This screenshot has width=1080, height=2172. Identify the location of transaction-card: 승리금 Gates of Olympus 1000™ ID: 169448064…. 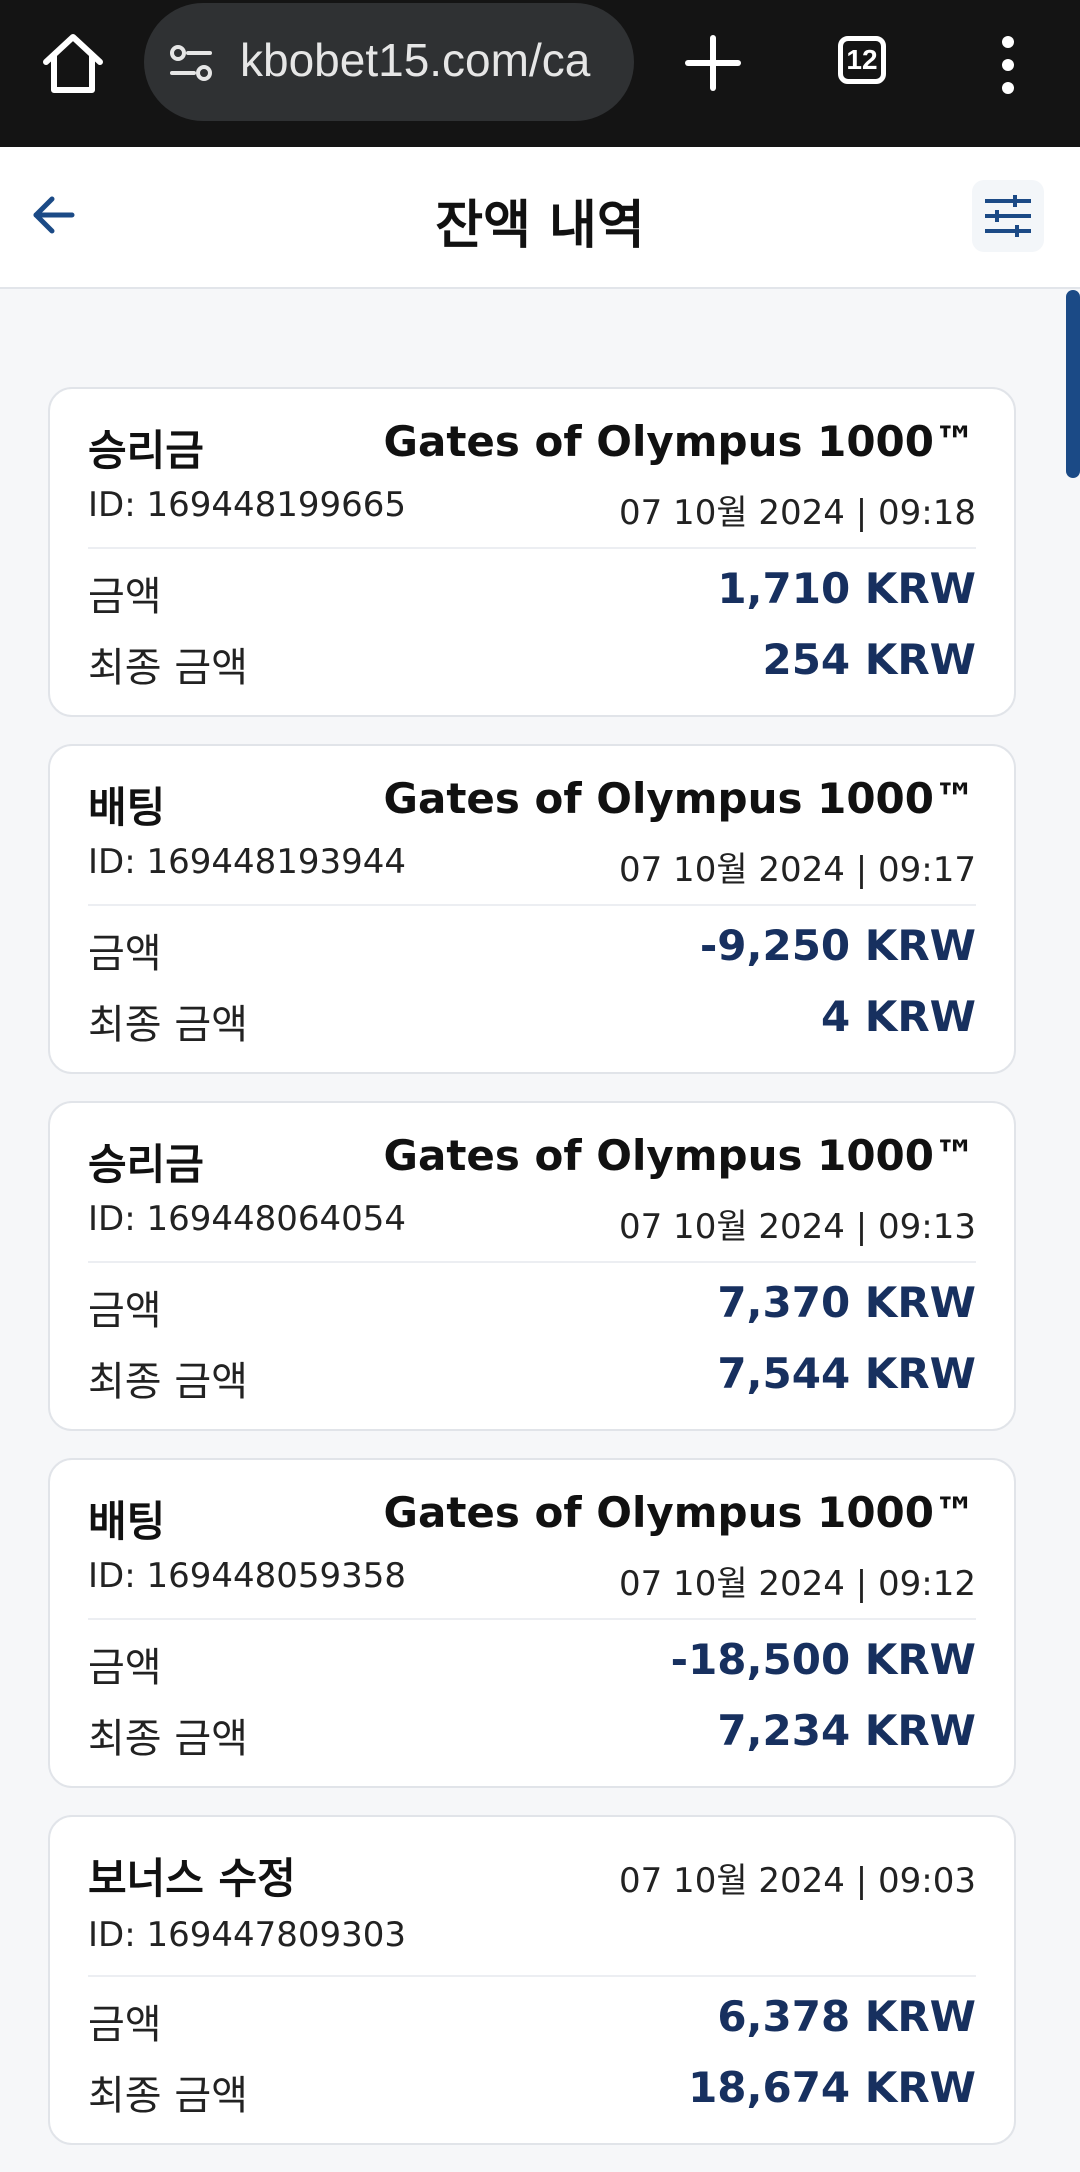
(532, 1266).